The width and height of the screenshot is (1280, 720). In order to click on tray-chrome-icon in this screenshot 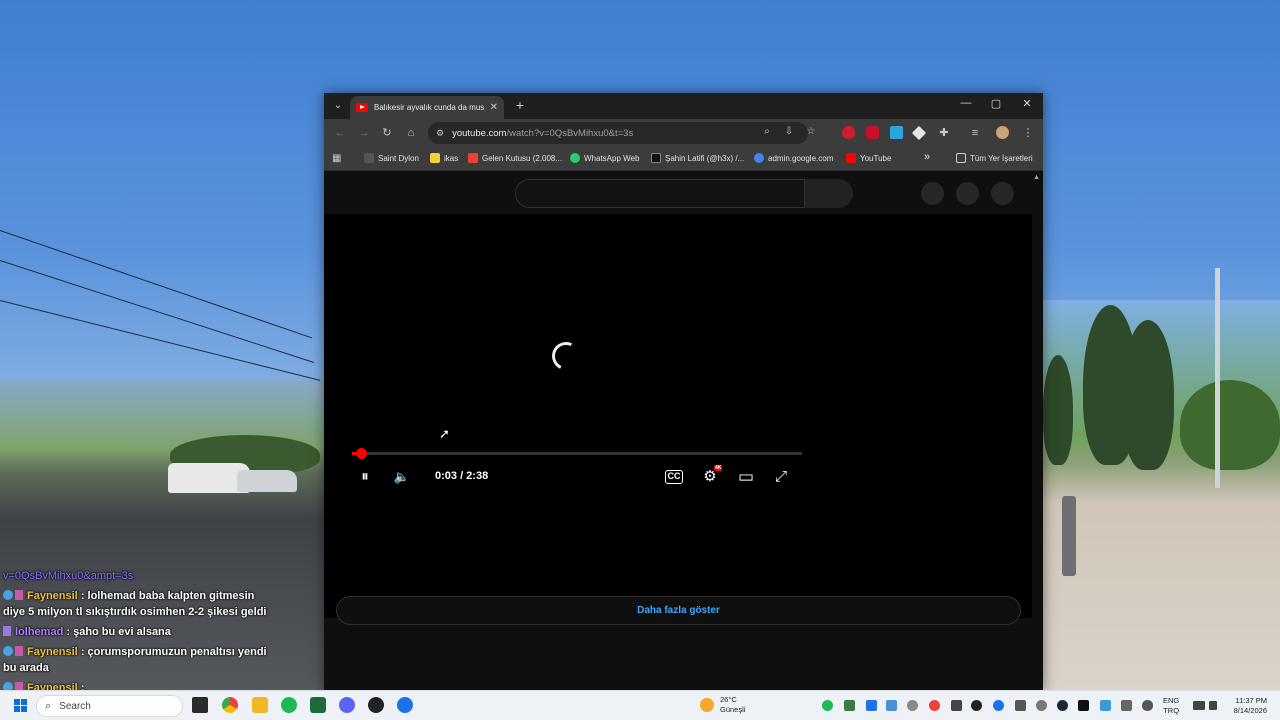, I will do `click(934, 705)`.